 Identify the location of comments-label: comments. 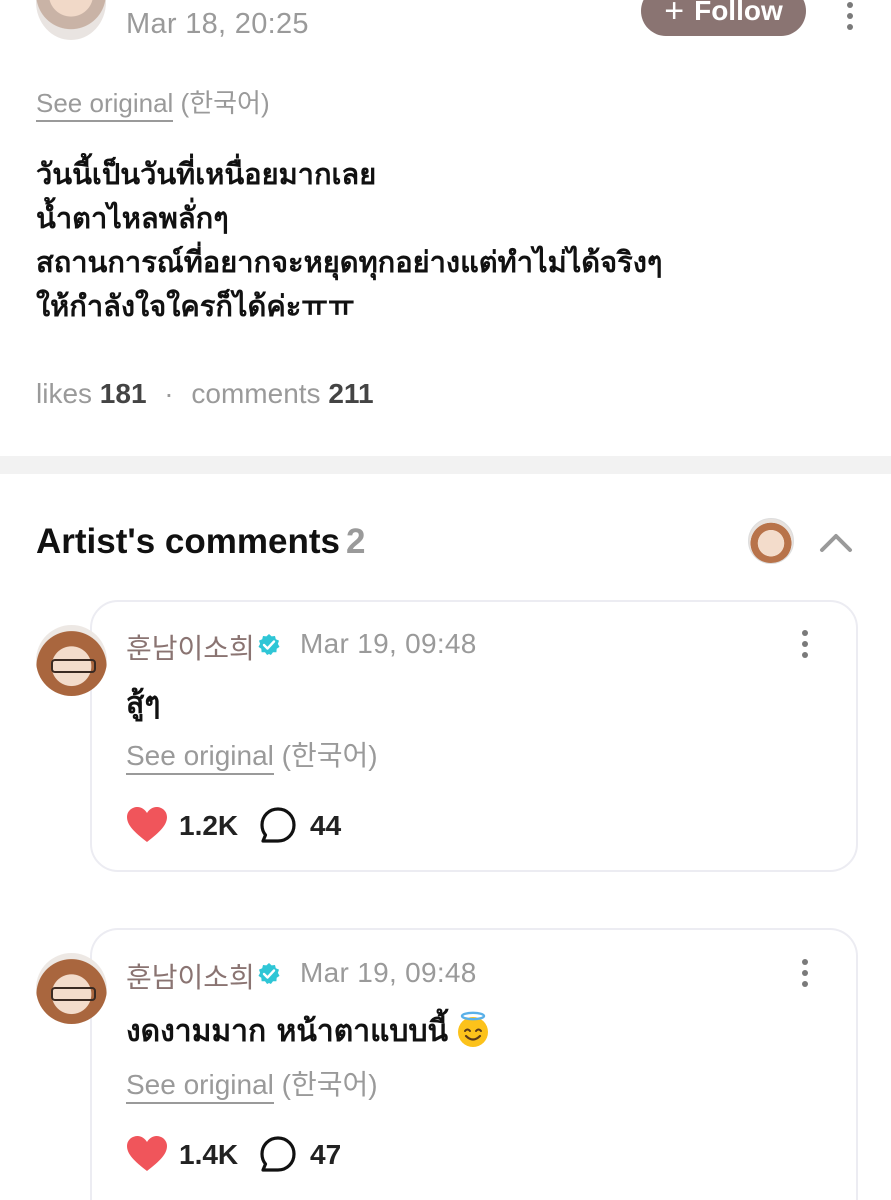
(256, 393).